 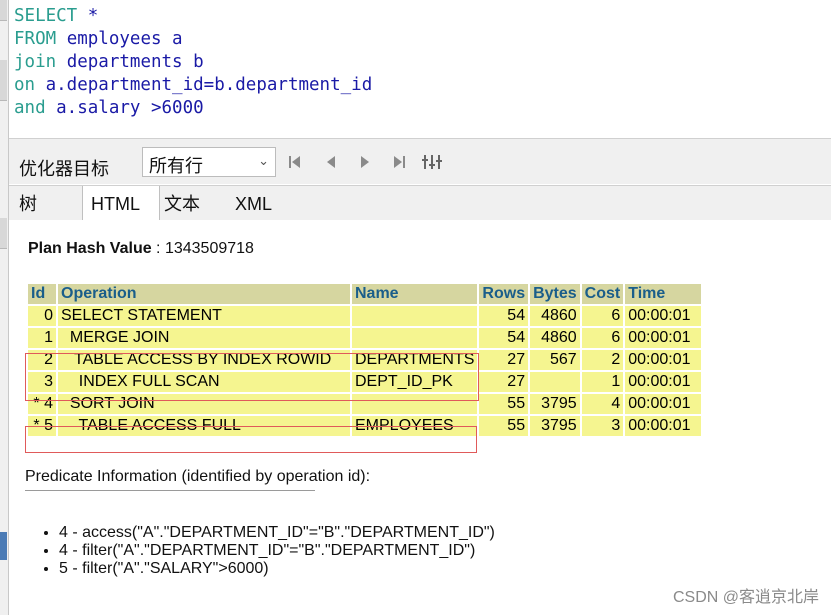 What do you see at coordinates (555, 294) in the screenshot?
I see `column-header: Bytes` at bounding box center [555, 294].